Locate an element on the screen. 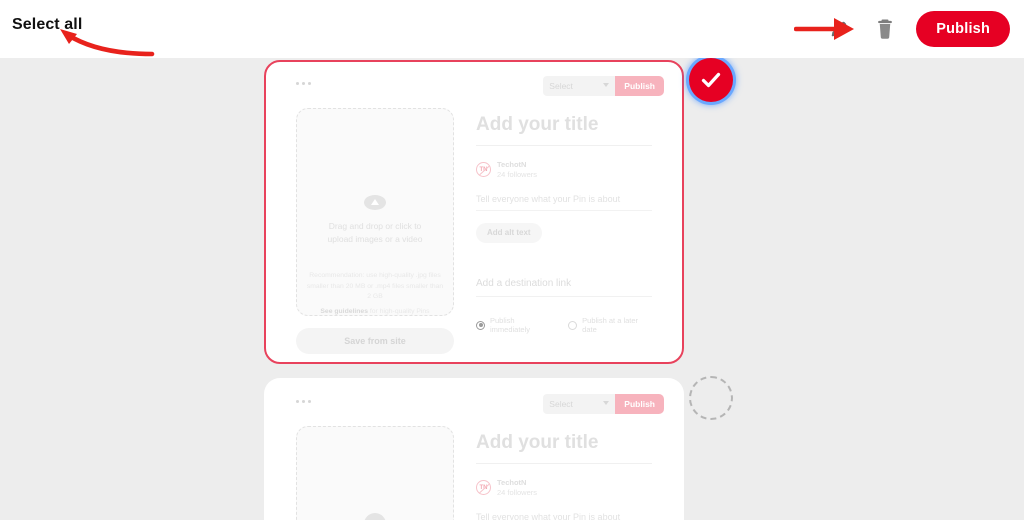 The height and width of the screenshot is (520, 1024). card-1-selected-checkbox is located at coordinates (711, 80).